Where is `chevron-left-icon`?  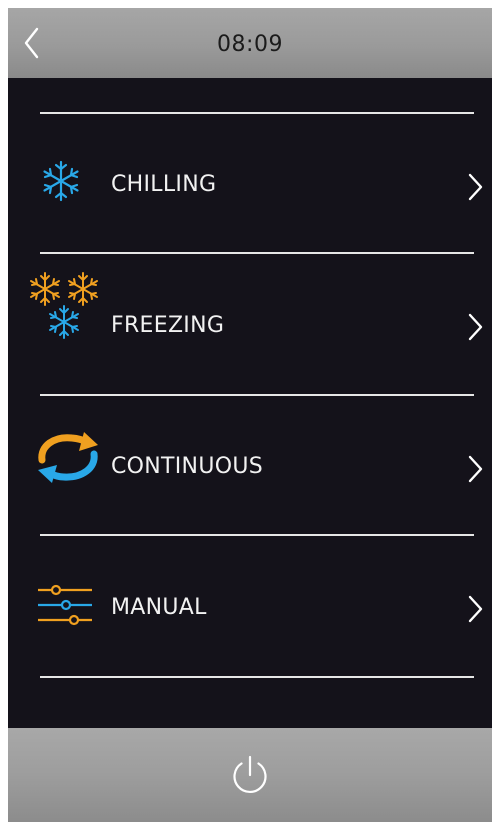
chevron-left-icon is located at coordinates (31, 43).